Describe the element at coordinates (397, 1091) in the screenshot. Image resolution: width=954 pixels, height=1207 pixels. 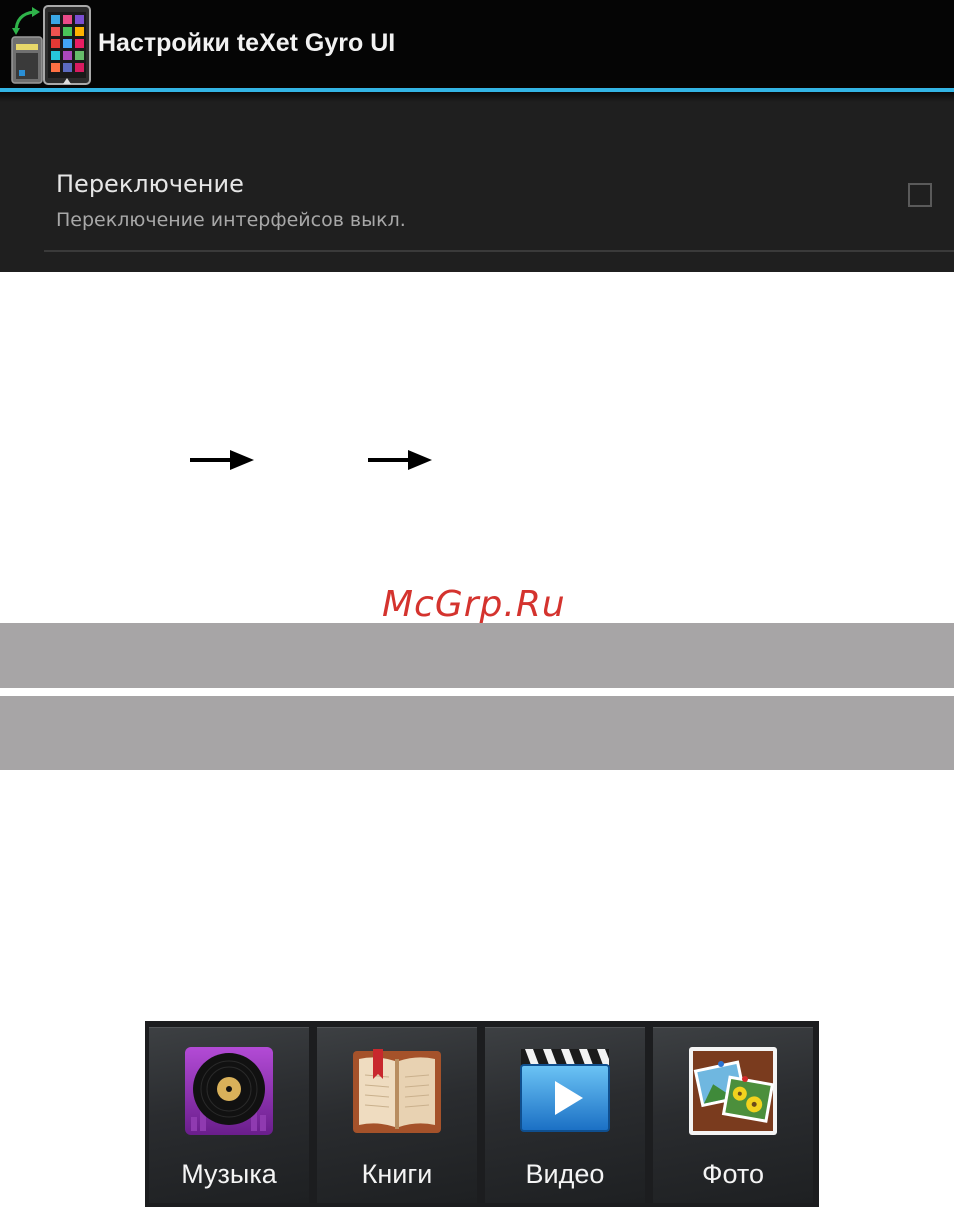
I see `books-icon` at that location.